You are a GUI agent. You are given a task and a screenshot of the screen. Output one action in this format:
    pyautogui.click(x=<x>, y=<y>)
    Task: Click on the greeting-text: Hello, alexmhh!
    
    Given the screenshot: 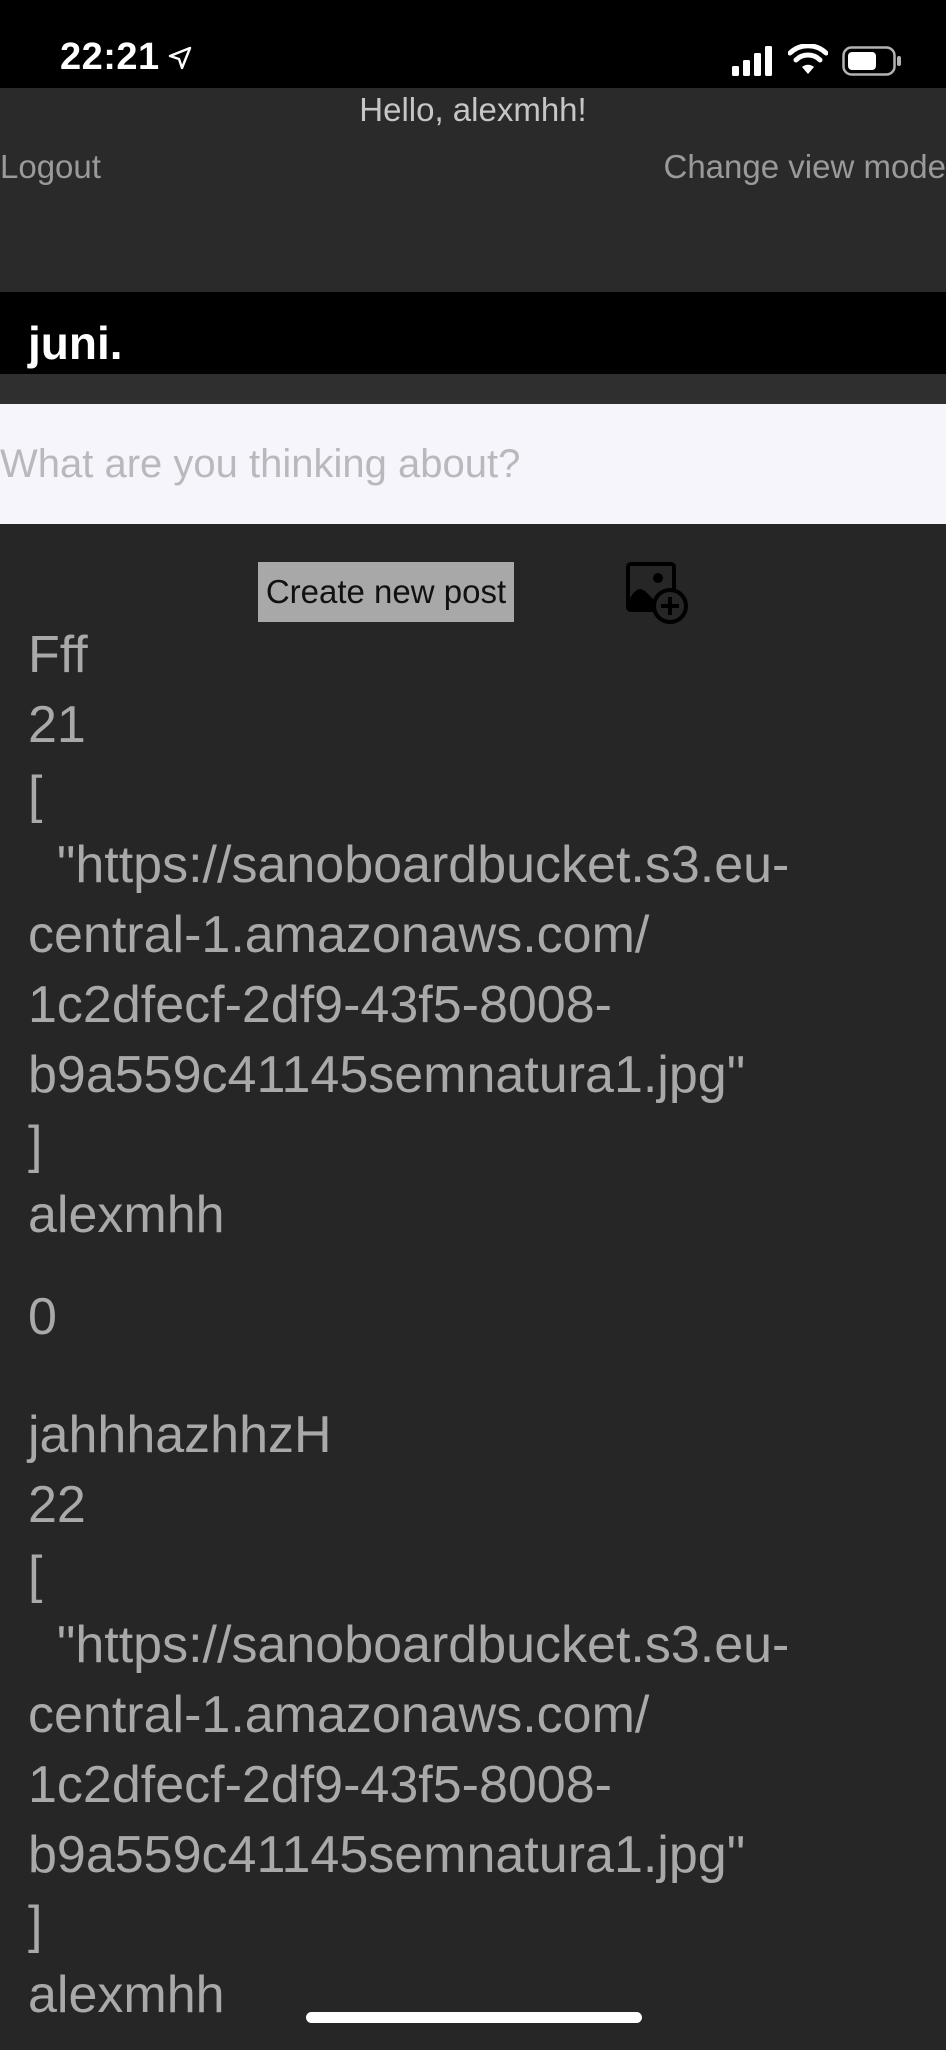 What is the action you would take?
    pyautogui.click(x=473, y=110)
    